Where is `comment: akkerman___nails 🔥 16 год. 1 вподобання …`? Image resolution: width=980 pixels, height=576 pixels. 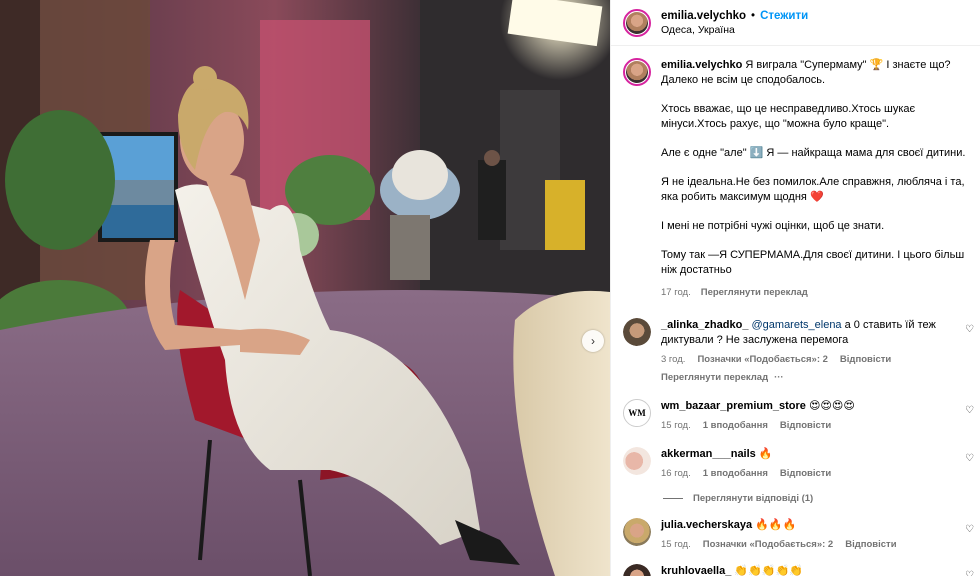
comment: akkerman___nails 🔥 16 год. 1 вподобання … is located at coordinates (795, 464).